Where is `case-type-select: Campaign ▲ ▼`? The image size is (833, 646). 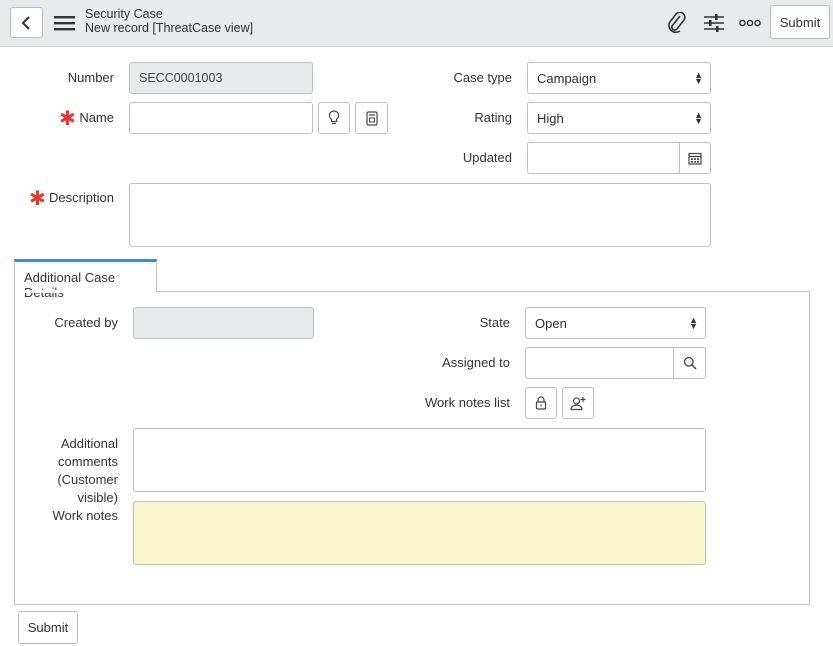 case-type-select: Campaign ▲ ▼ is located at coordinates (619, 78).